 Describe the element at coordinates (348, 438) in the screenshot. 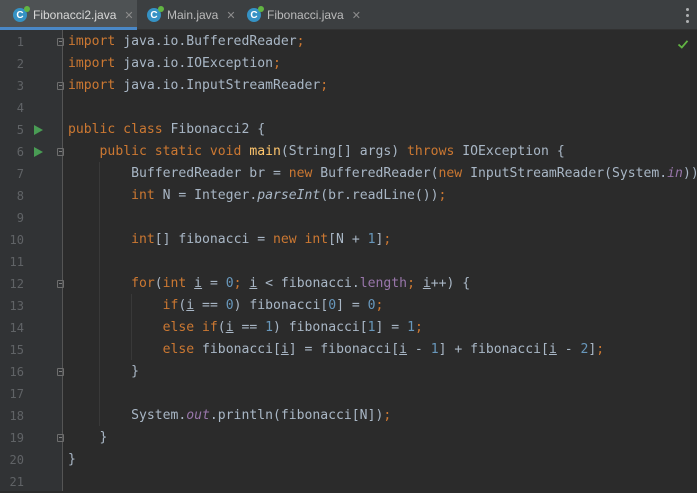

I see `code-line: 19 }` at that location.